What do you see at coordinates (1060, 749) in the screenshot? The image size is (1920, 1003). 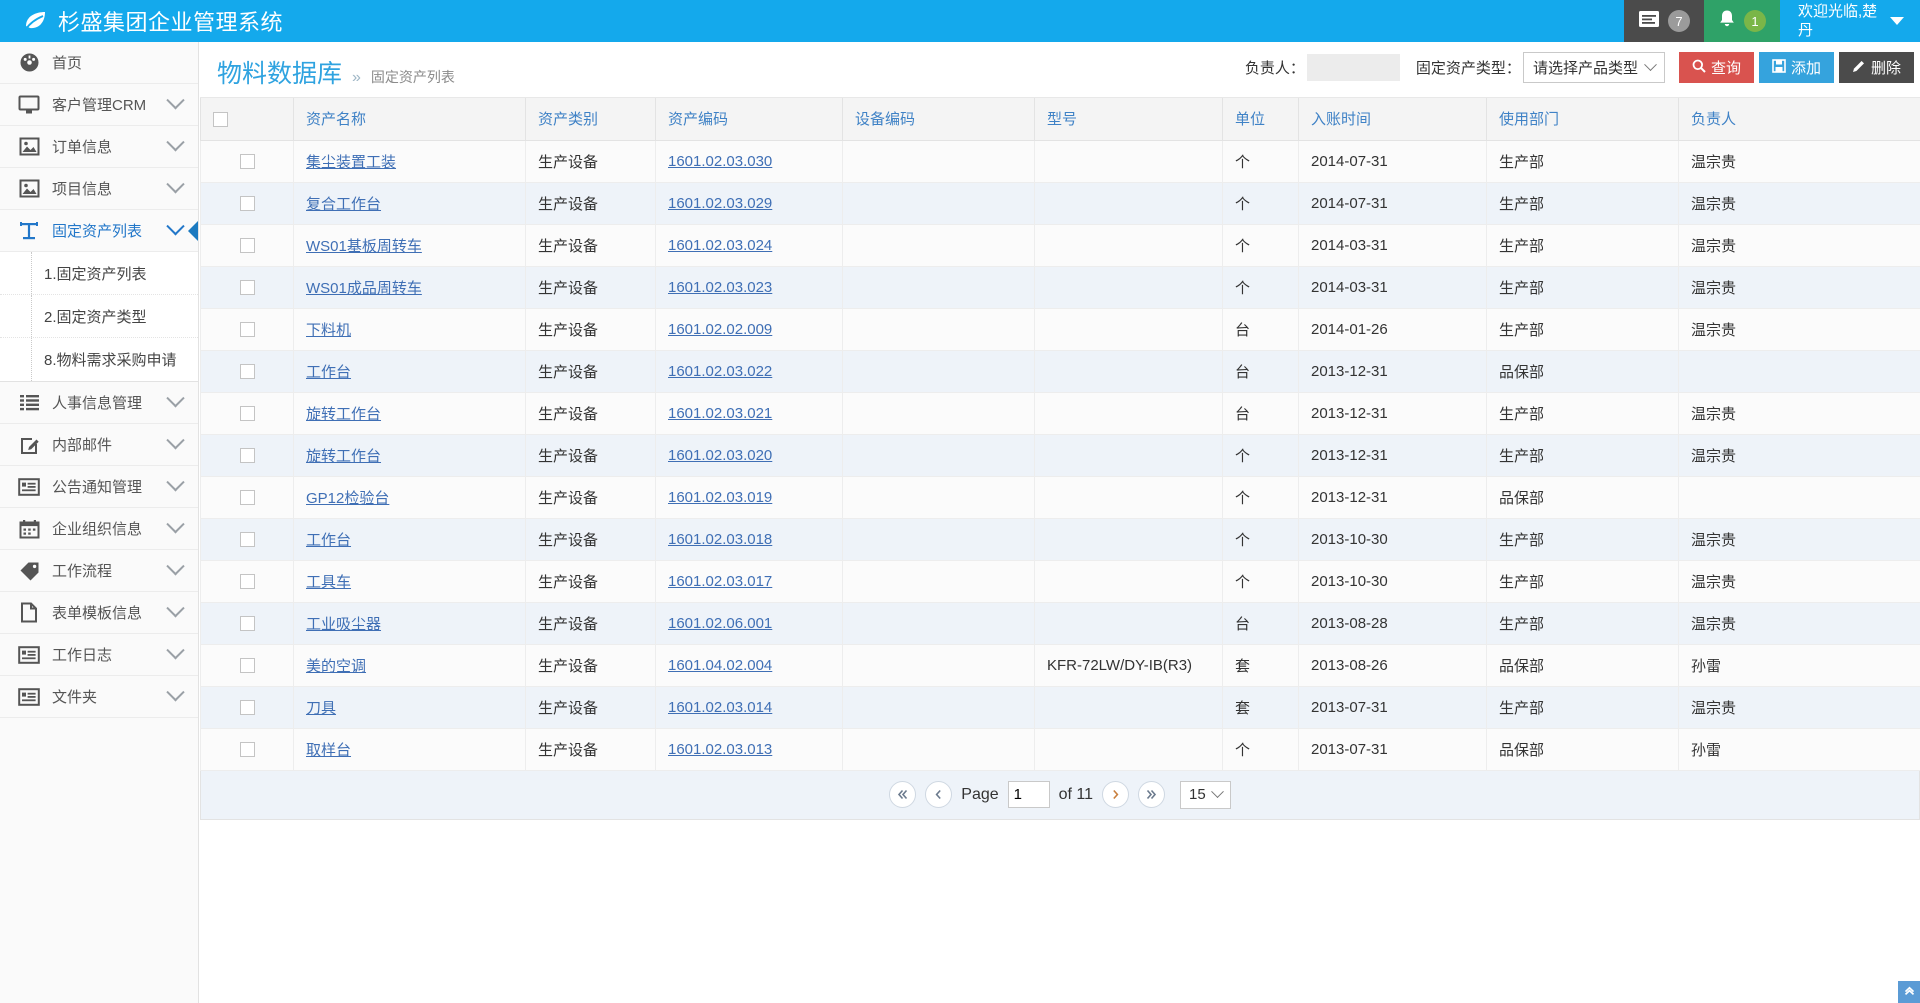 I see `table-row: 取样台 生产设备 1601.02.03.013 个 2013-07-31 品保部 孙雷` at bounding box center [1060, 749].